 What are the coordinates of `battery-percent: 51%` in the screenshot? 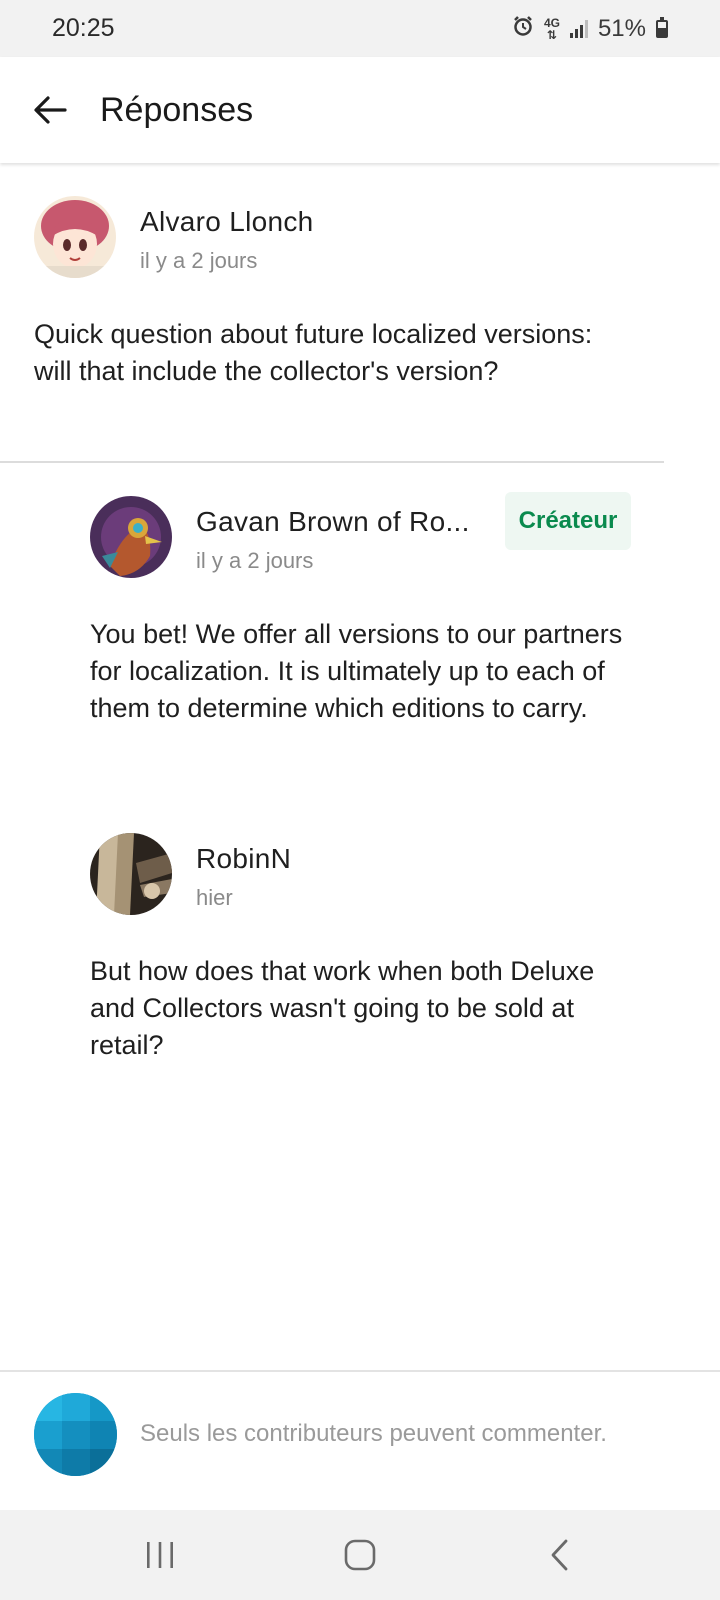 It's located at (621, 28).